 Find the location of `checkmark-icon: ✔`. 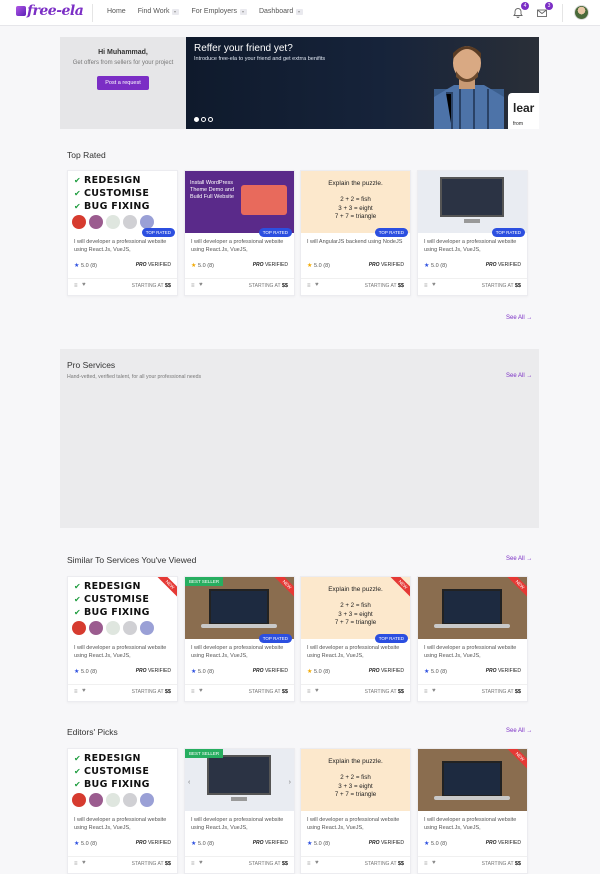

checkmark-icon: ✔ is located at coordinates (78, 612).